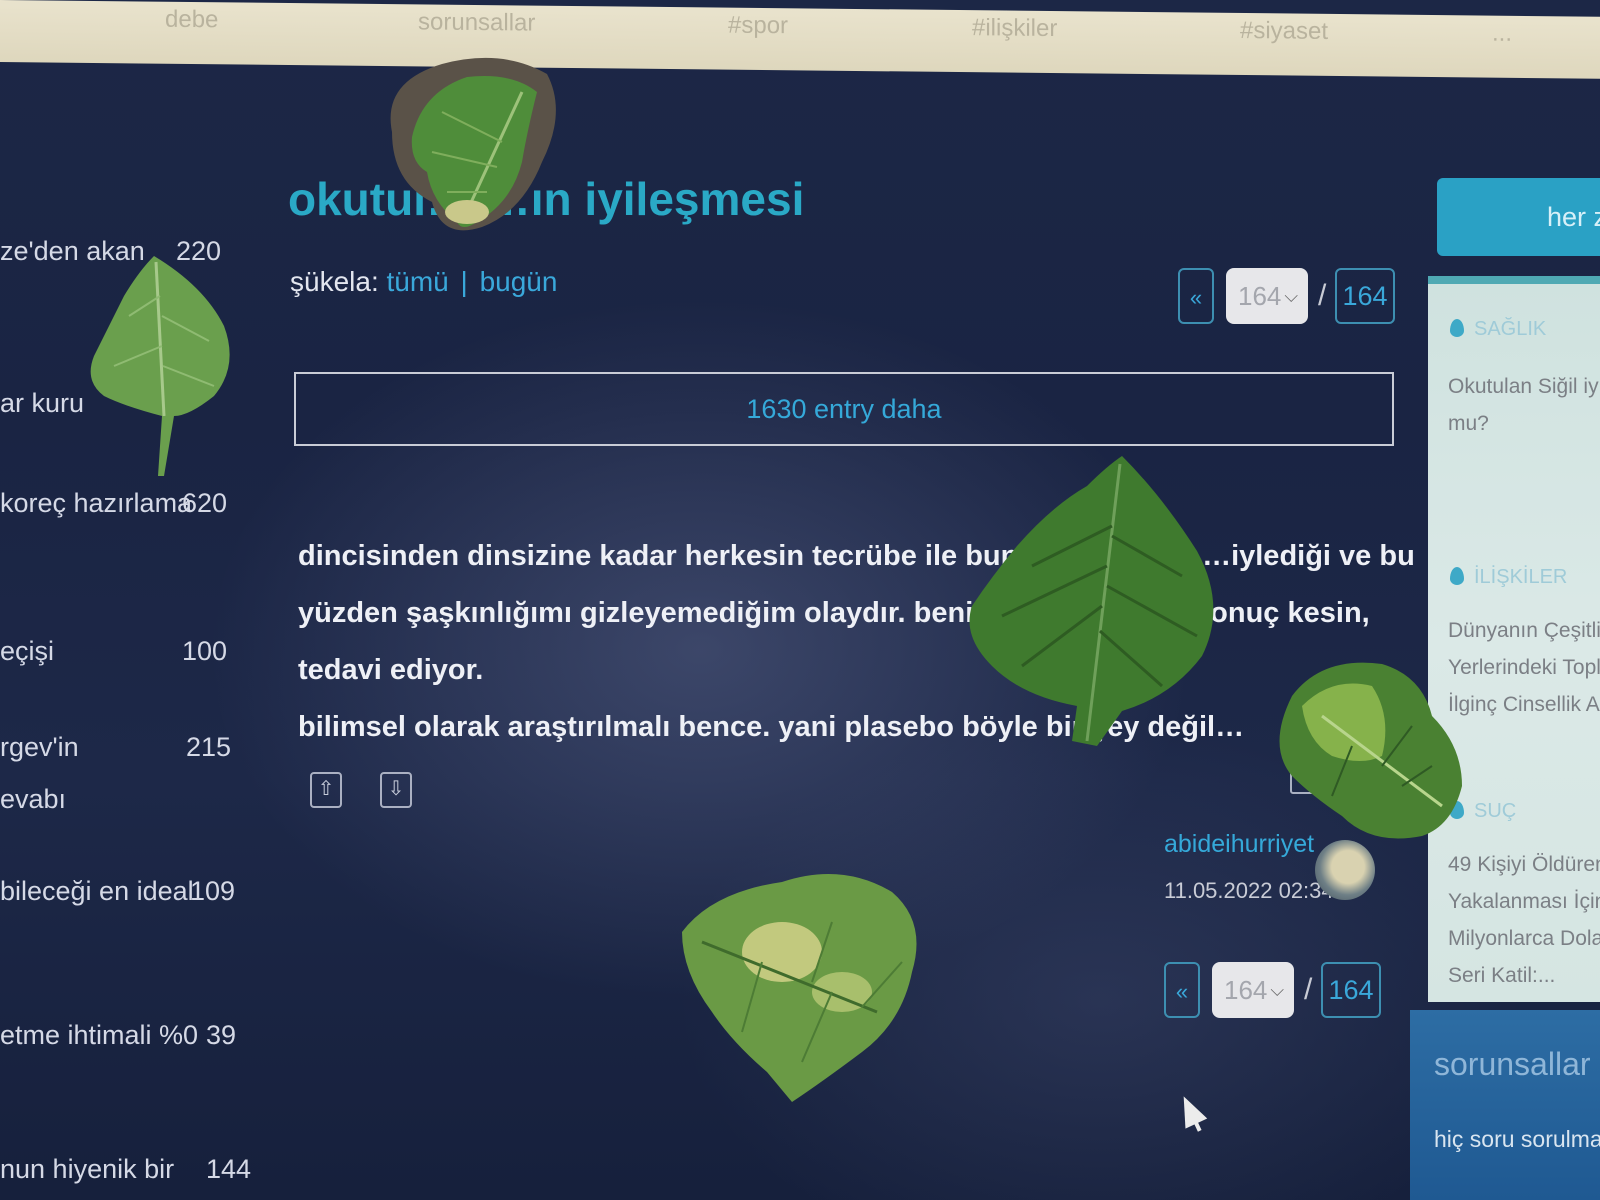 The width and height of the screenshot is (1600, 1200). I want to click on sidebar-topic-label: eçişi, so click(27, 651).